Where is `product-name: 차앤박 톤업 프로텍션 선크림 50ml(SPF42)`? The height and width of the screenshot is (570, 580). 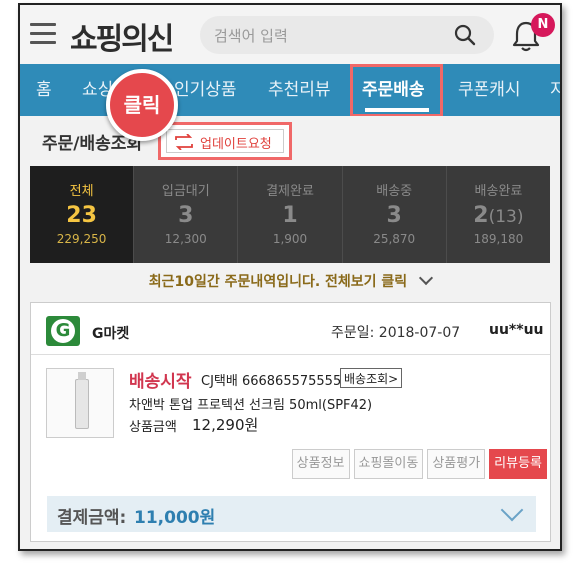 product-name: 차앤박 톤업 프로텍션 선크림 50ml(SPF42) is located at coordinates (250, 403).